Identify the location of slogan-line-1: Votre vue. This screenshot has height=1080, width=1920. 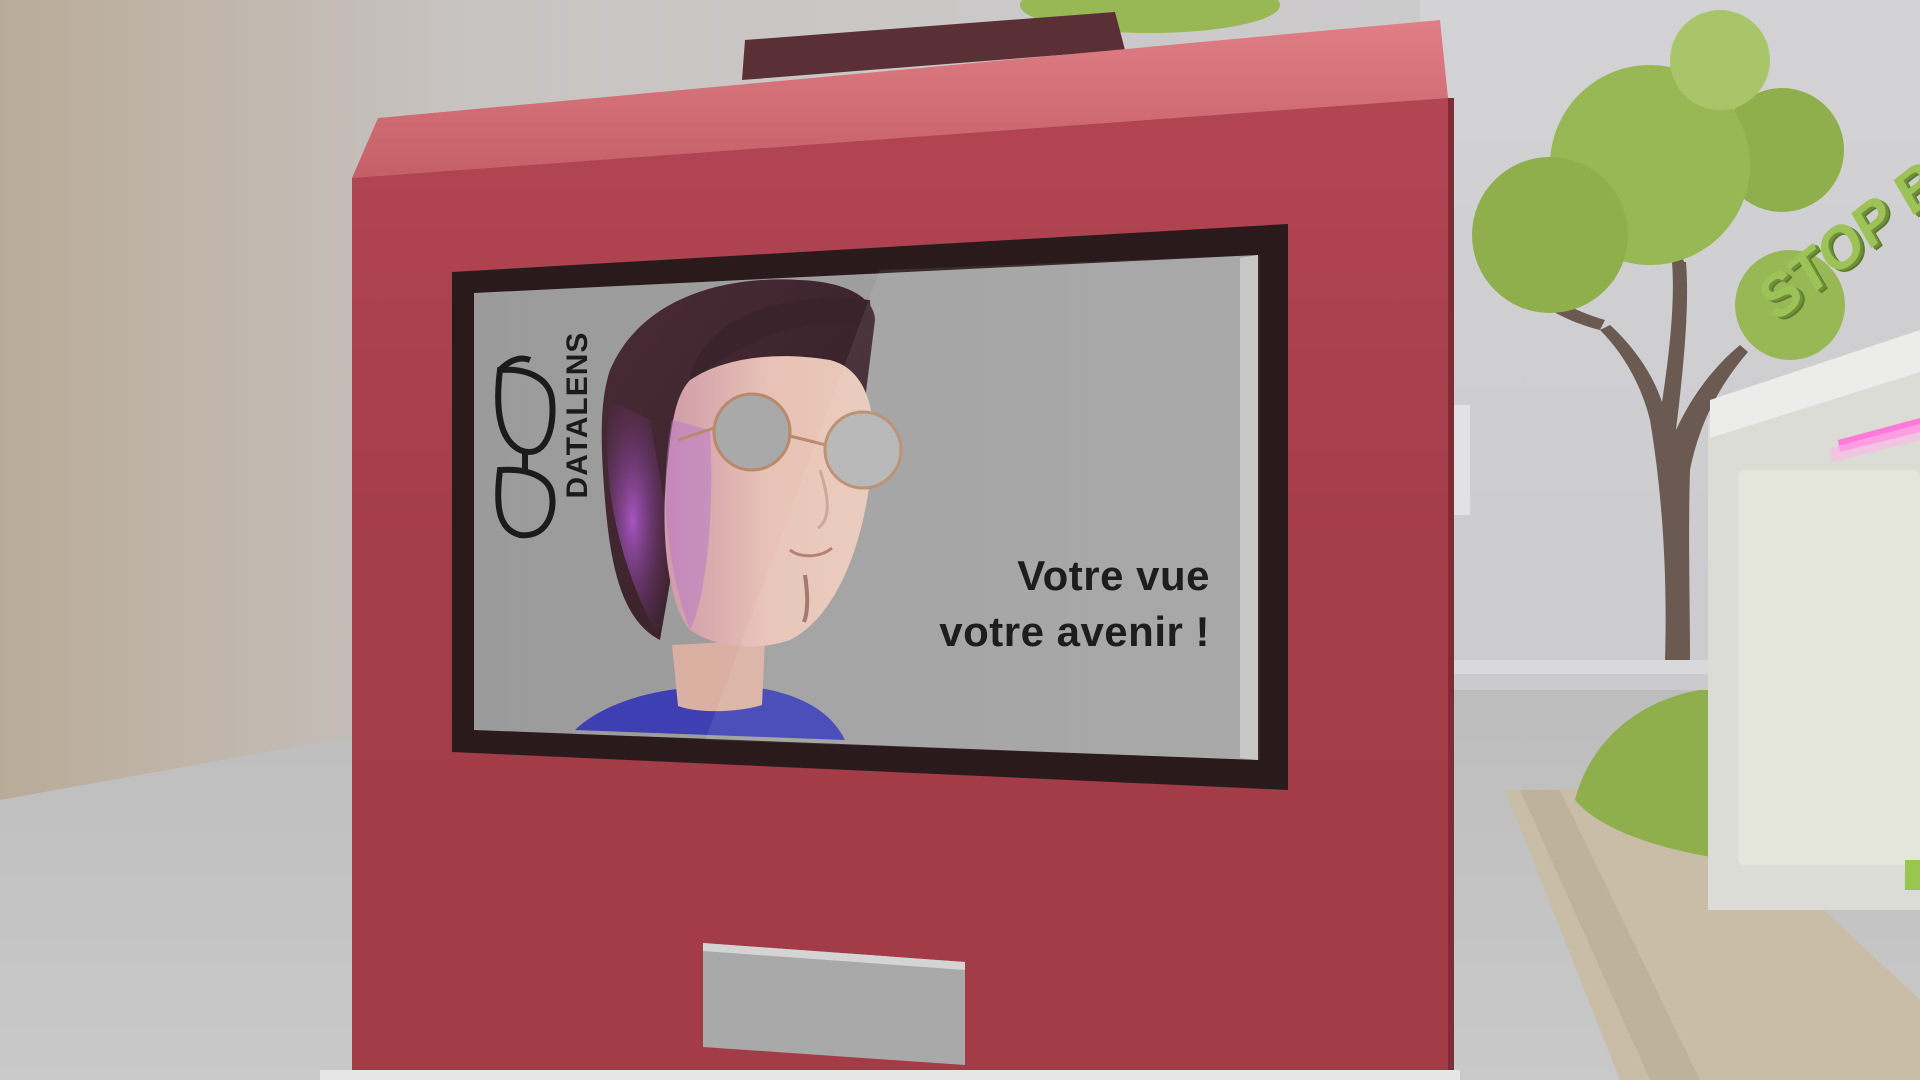
(1113, 575).